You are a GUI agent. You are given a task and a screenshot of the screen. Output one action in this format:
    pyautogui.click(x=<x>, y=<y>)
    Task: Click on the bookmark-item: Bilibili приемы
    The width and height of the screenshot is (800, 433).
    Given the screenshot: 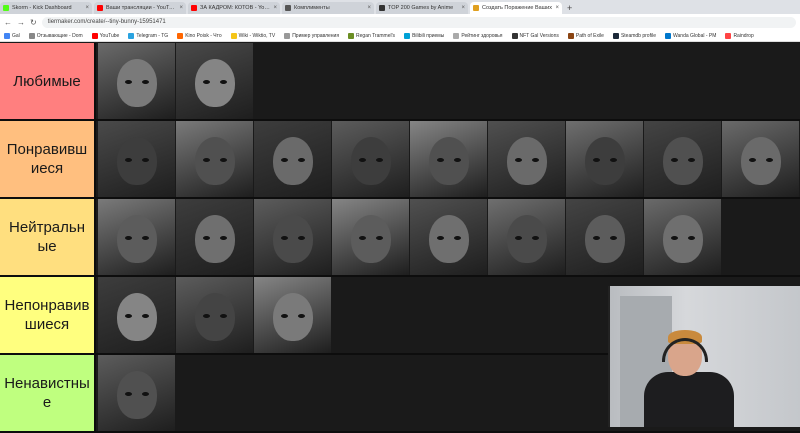 What is the action you would take?
    pyautogui.click(x=424, y=35)
    